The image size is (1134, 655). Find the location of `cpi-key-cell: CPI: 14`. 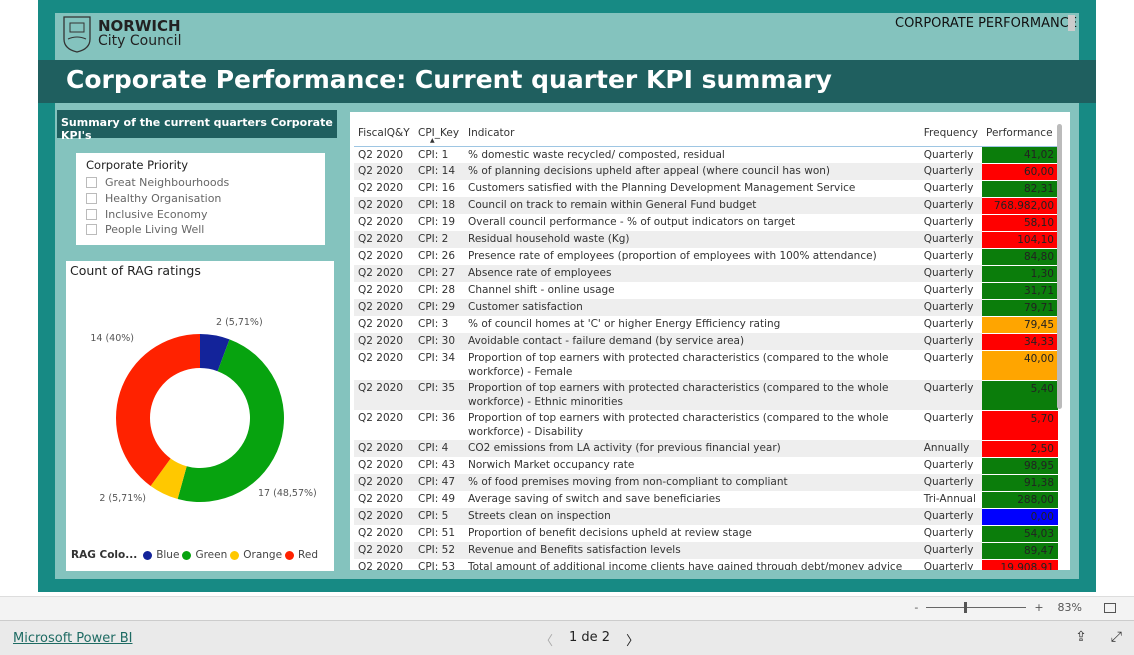

cpi-key-cell: CPI: 14 is located at coordinates (439, 171).